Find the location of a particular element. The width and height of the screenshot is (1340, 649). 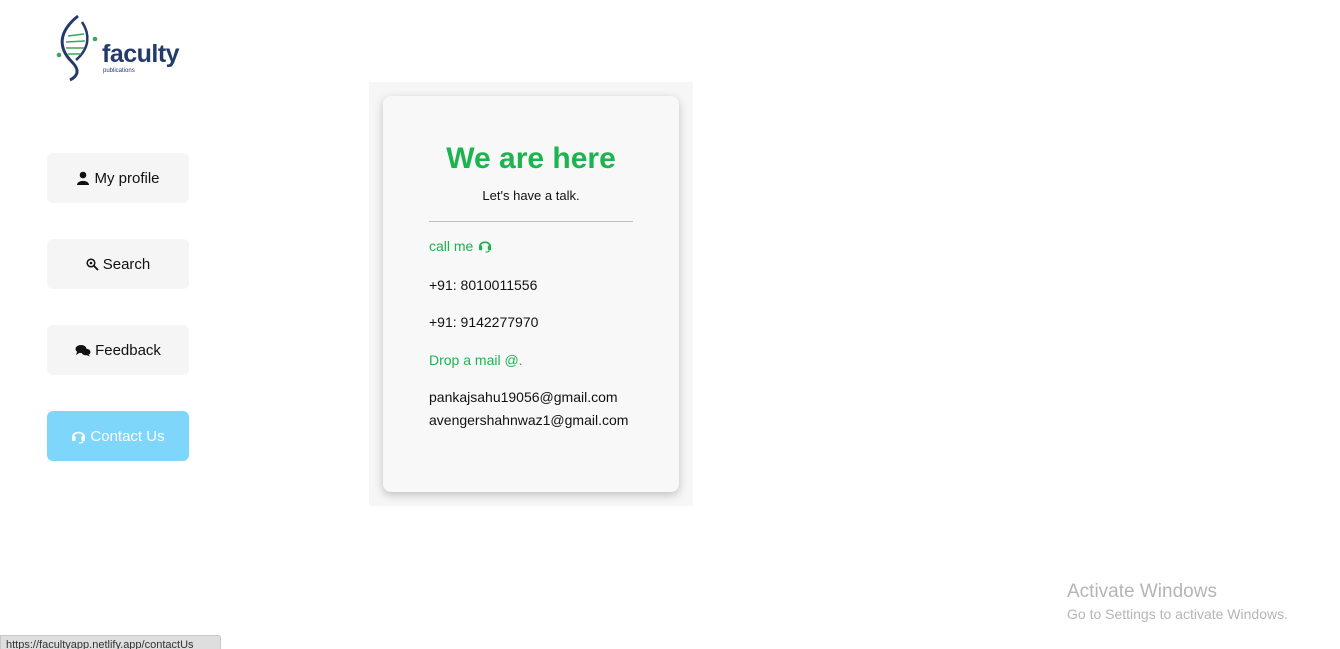

nav-feedback-button: Feedback is located at coordinates (118, 350).